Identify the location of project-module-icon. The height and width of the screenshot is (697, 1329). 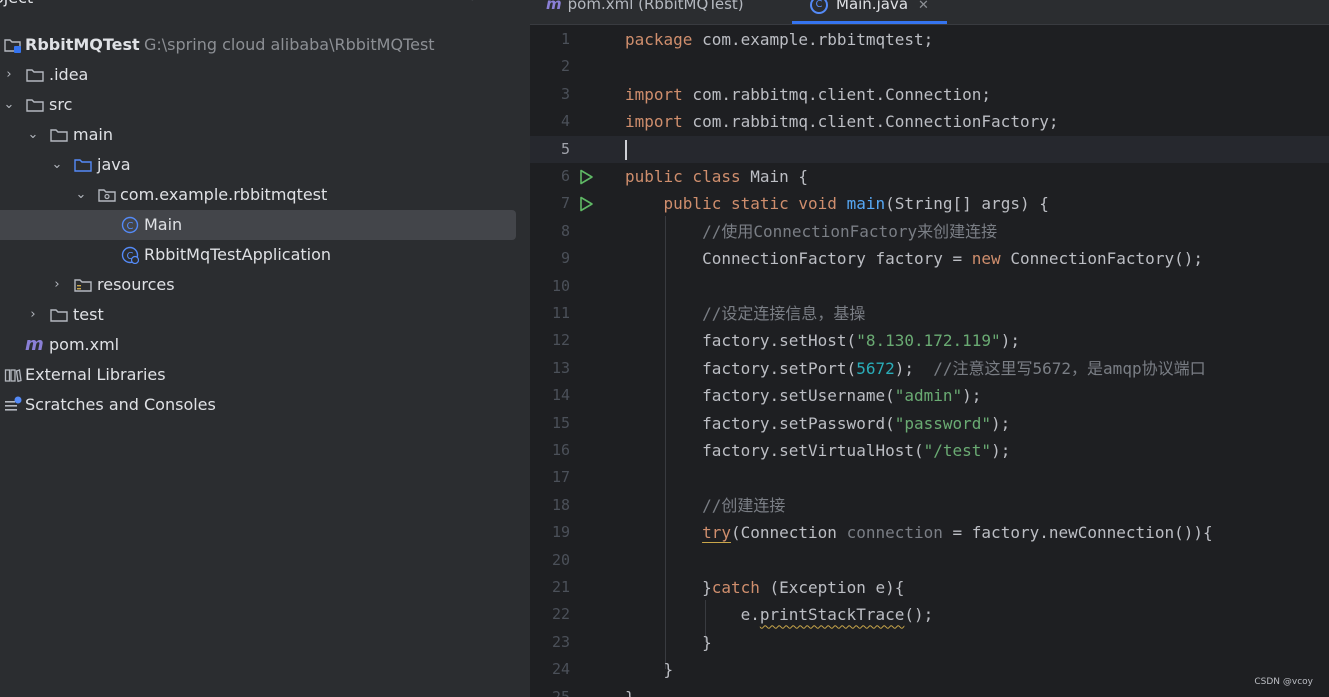
(12, 46).